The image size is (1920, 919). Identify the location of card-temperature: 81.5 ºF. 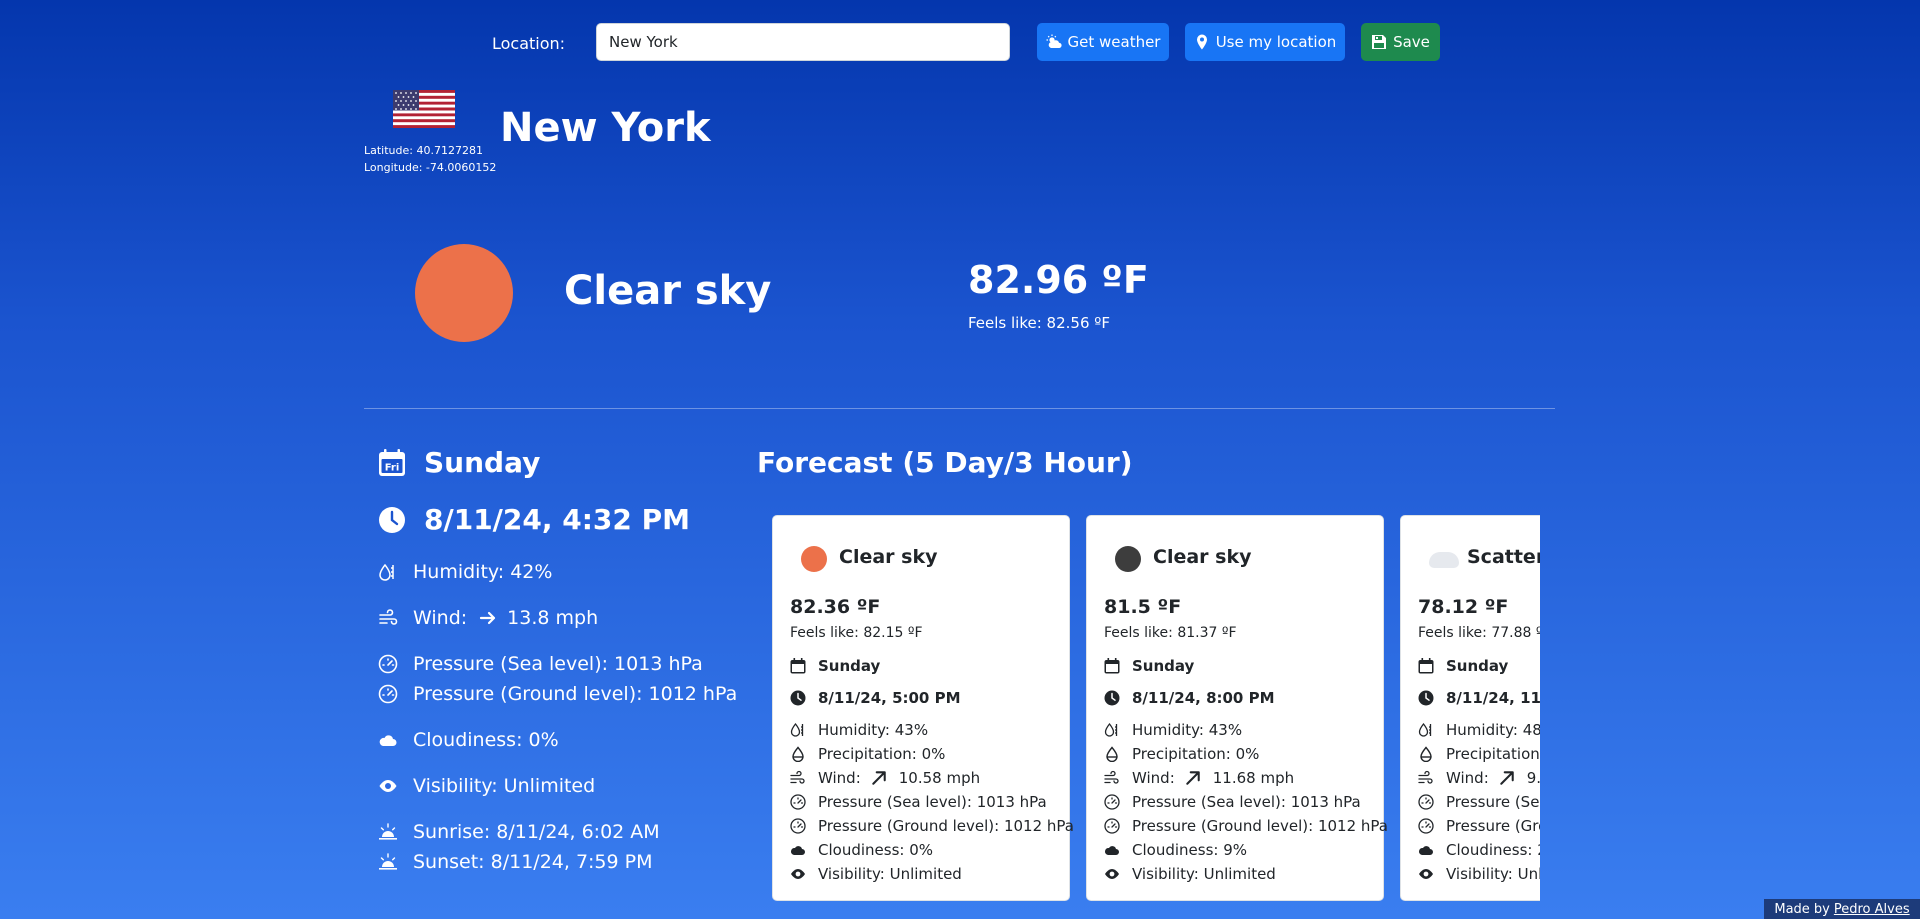
(1143, 607).